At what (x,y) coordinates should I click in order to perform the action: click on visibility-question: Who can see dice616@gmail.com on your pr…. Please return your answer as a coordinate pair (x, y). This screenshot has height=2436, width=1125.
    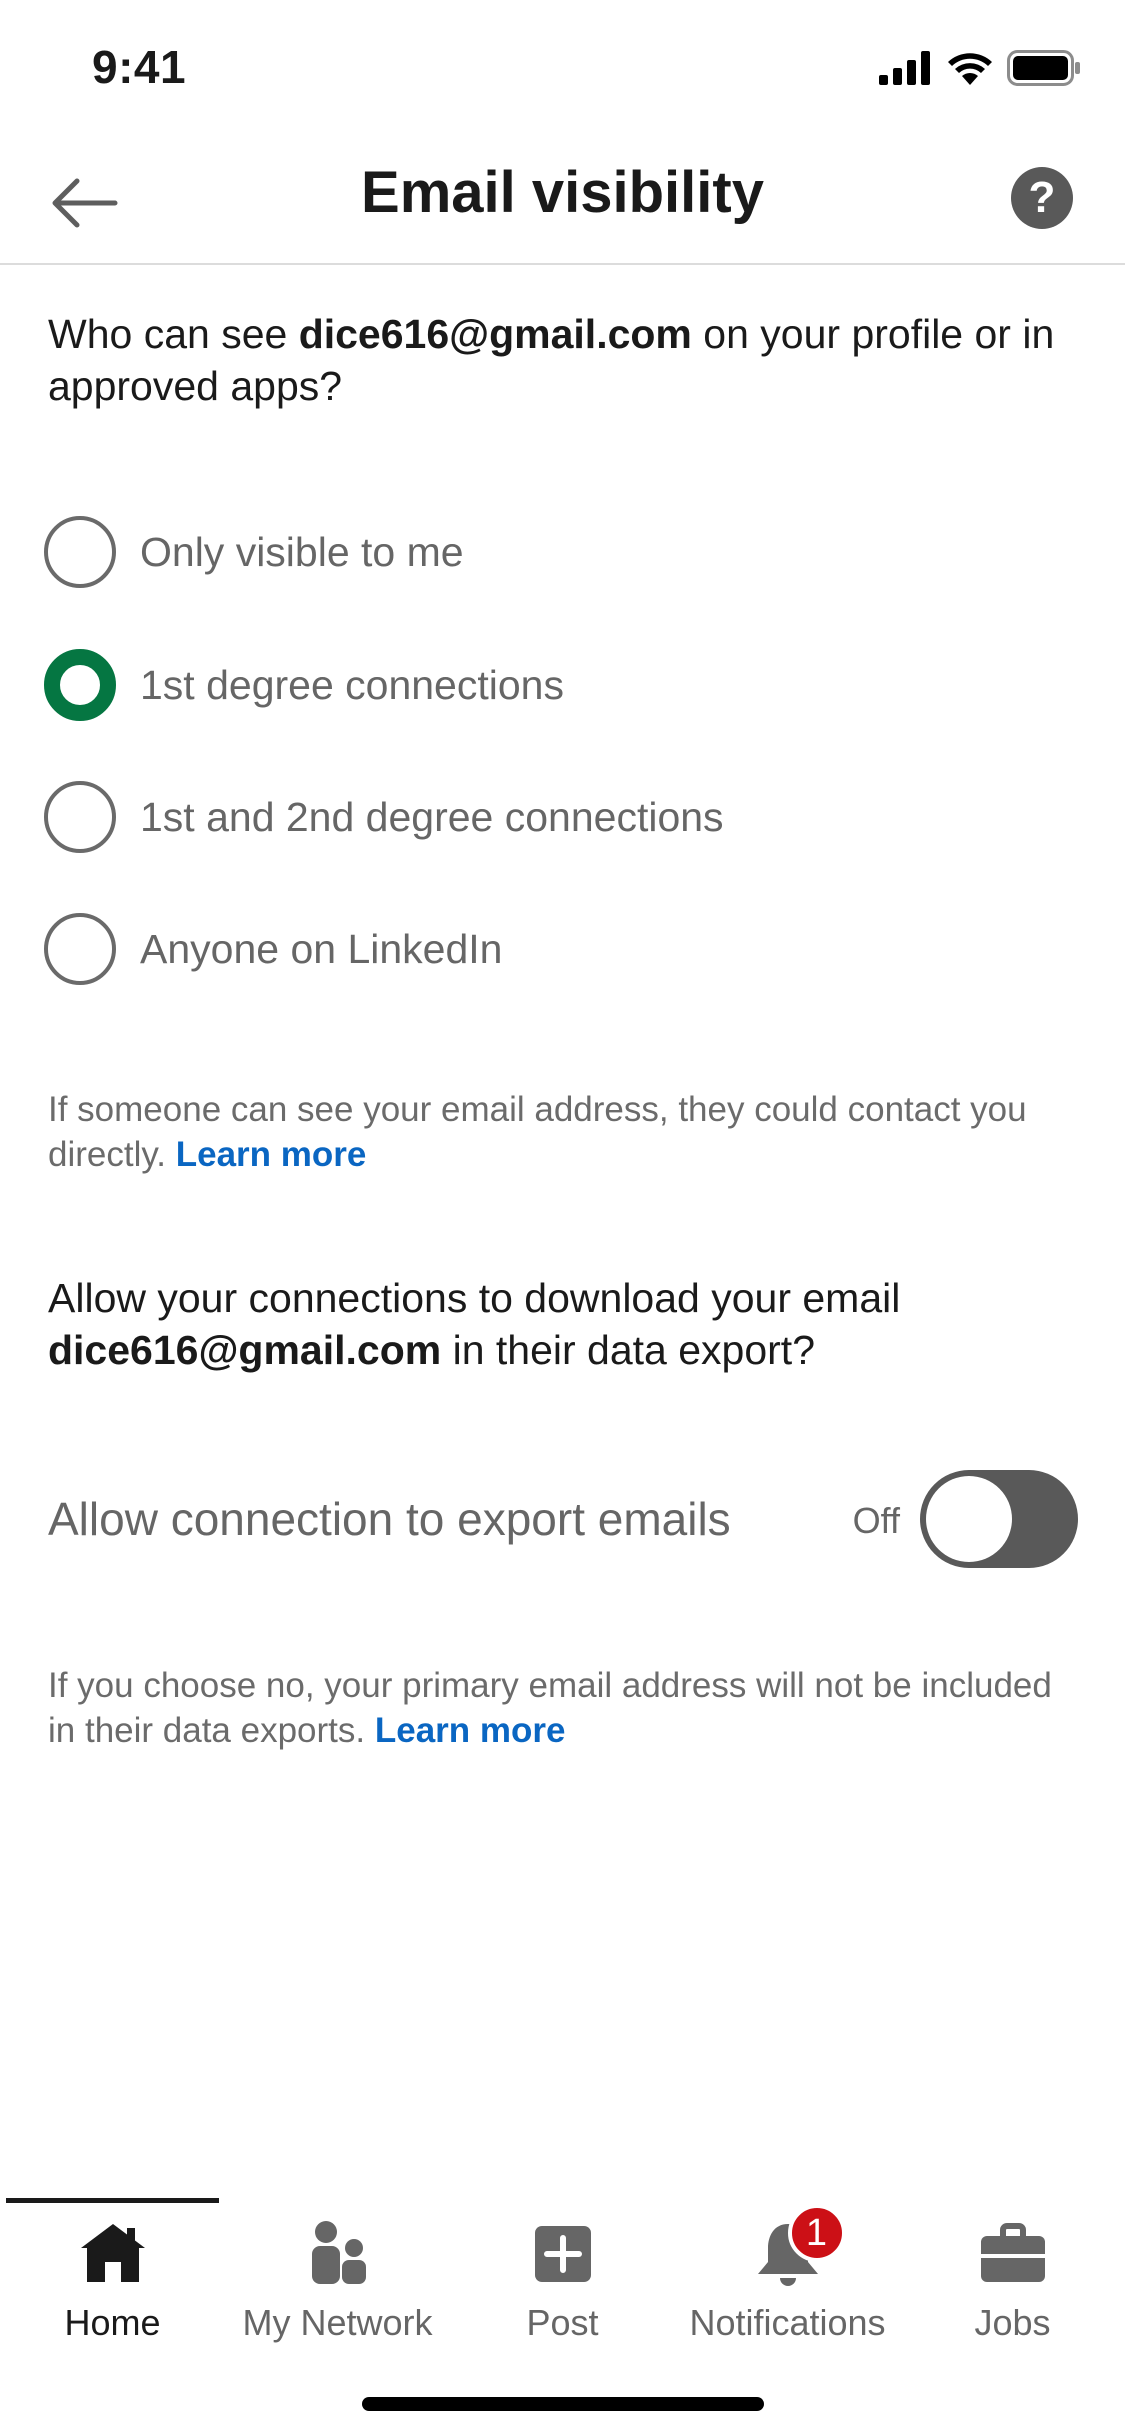
    Looking at the image, I should click on (563, 360).